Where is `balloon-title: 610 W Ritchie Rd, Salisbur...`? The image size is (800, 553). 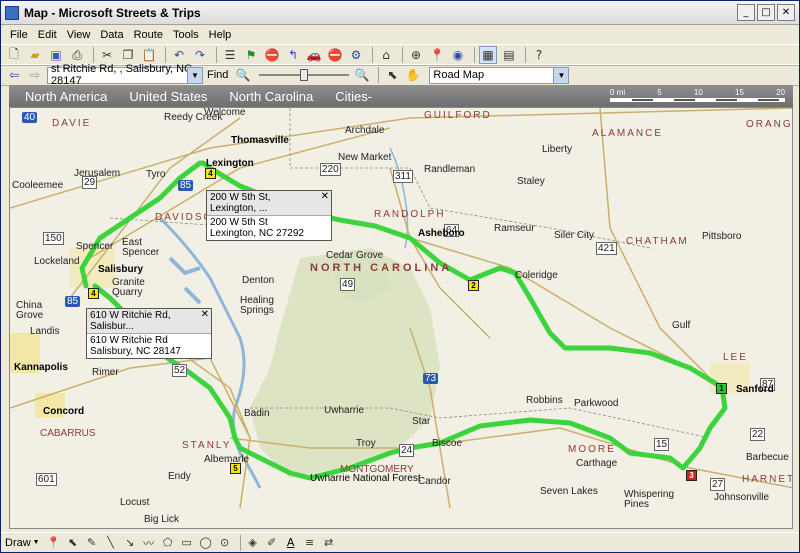 balloon-title: 610 W Ritchie Rd, Salisbur... is located at coordinates (130, 321).